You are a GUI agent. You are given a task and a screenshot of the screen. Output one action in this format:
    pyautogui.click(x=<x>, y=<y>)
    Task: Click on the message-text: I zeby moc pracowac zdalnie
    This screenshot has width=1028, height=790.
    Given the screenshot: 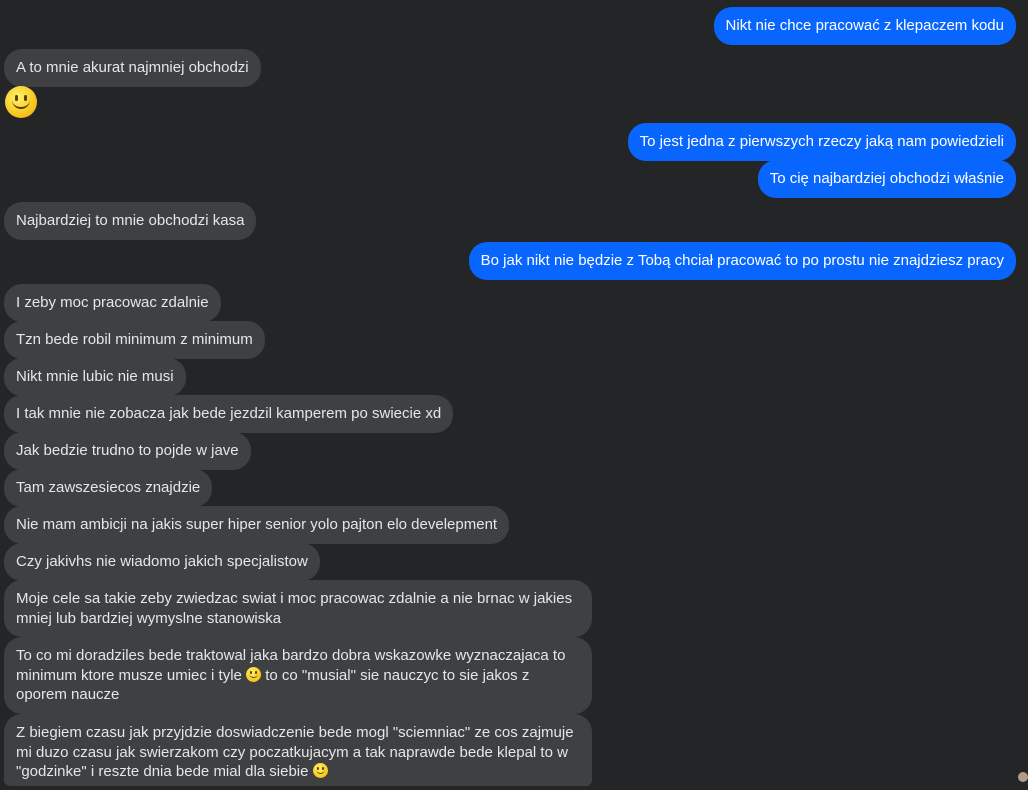 What is the action you would take?
    pyautogui.click(x=112, y=302)
    